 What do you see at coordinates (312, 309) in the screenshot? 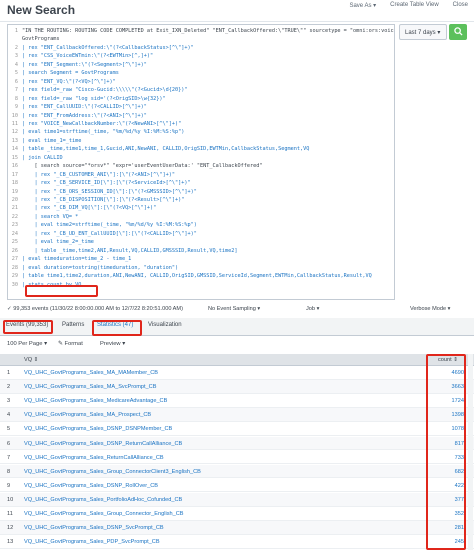
I see `job-menu: Job ▾` at bounding box center [312, 309].